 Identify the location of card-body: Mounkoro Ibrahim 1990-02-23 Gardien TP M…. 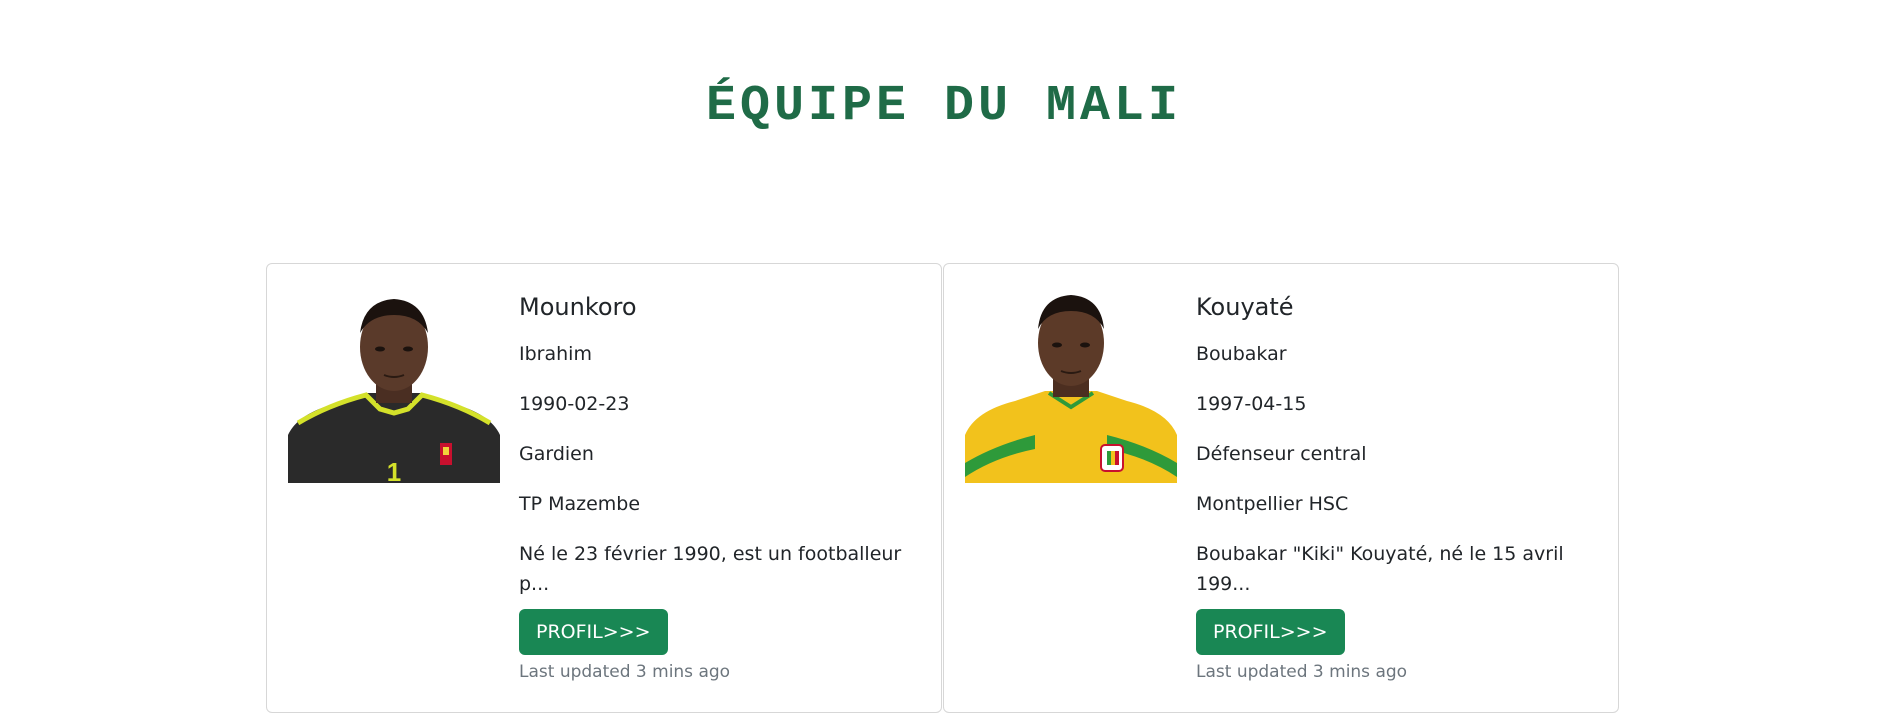
(714, 487).